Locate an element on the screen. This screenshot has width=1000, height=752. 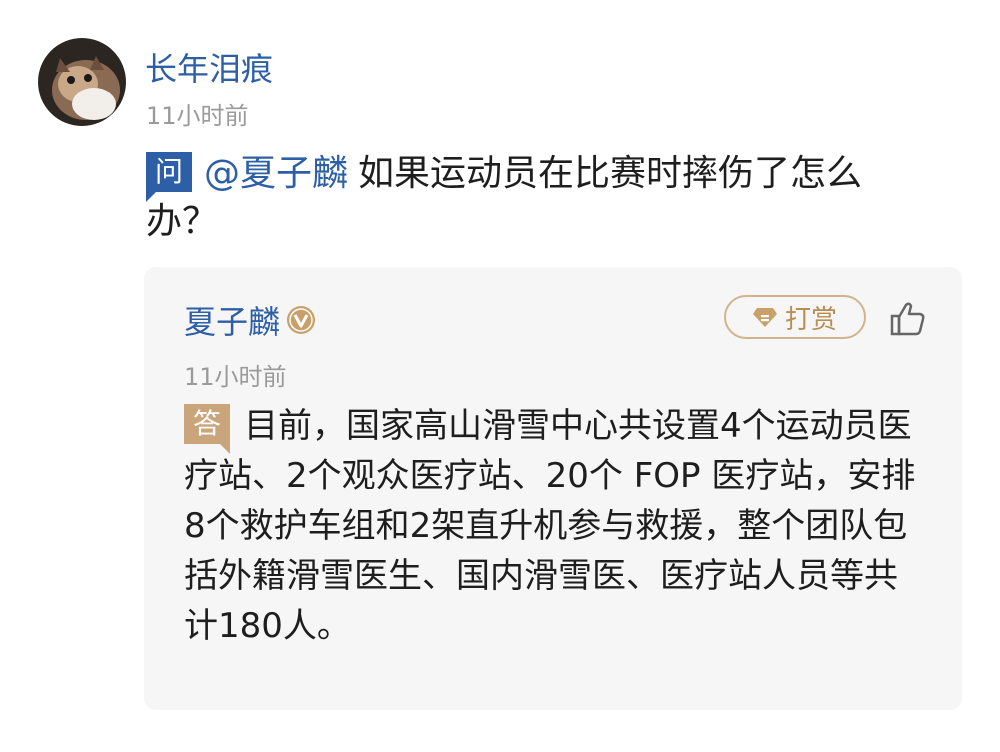
reward-label: 打赏 is located at coordinates (810, 319).